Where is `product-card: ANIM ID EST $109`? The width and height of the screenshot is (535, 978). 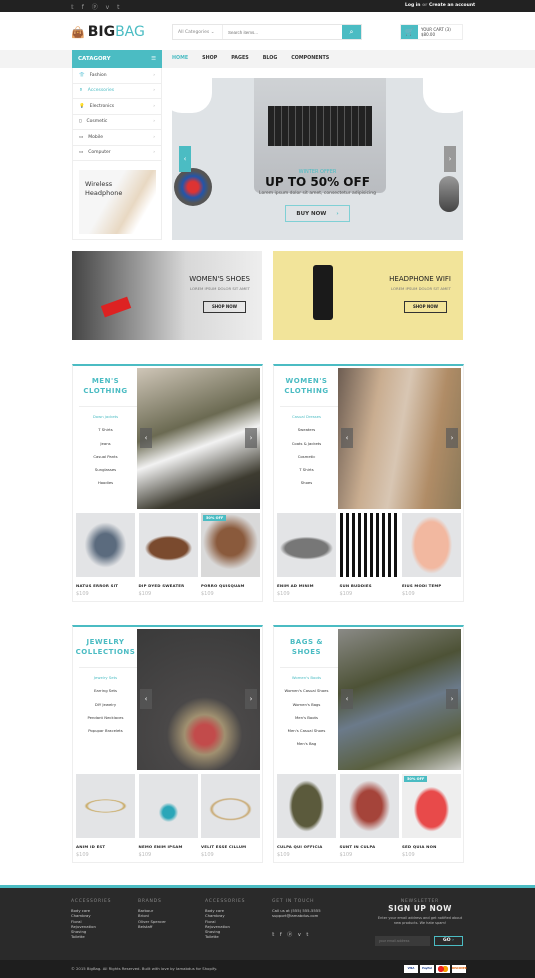
product-card: ANIM ID EST $109 is located at coordinates (105, 816).